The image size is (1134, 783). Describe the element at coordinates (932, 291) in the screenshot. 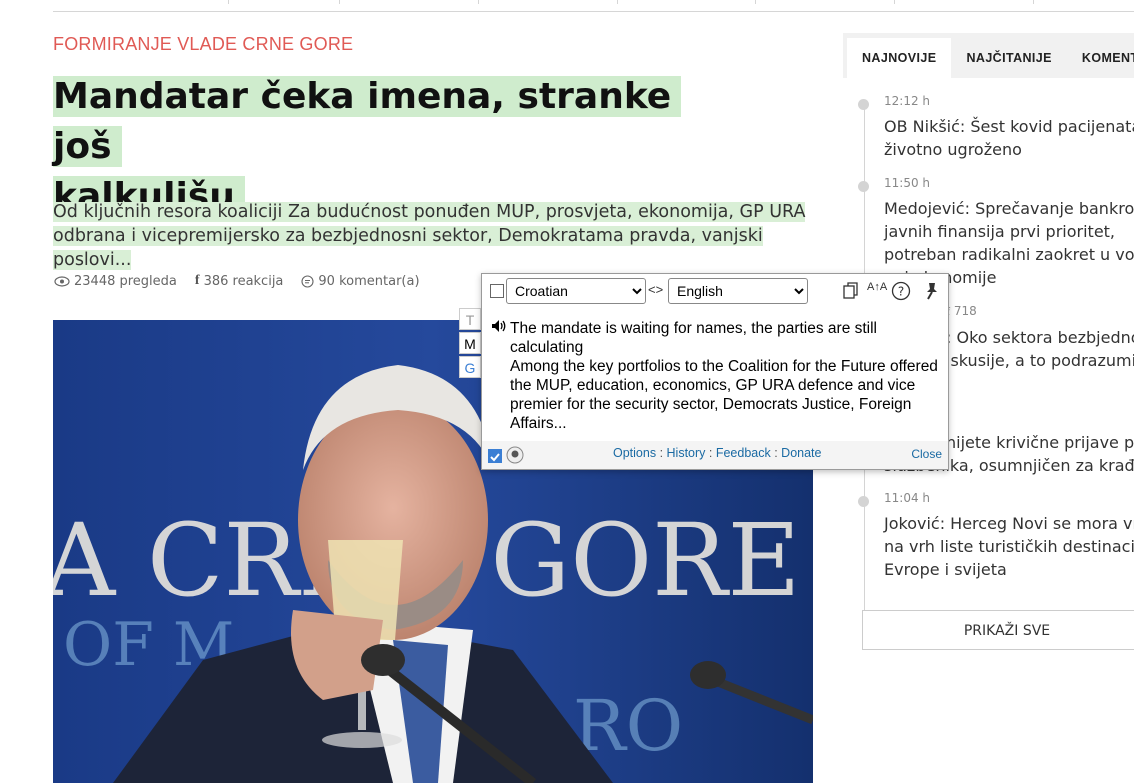

I see `pin-icon` at that location.